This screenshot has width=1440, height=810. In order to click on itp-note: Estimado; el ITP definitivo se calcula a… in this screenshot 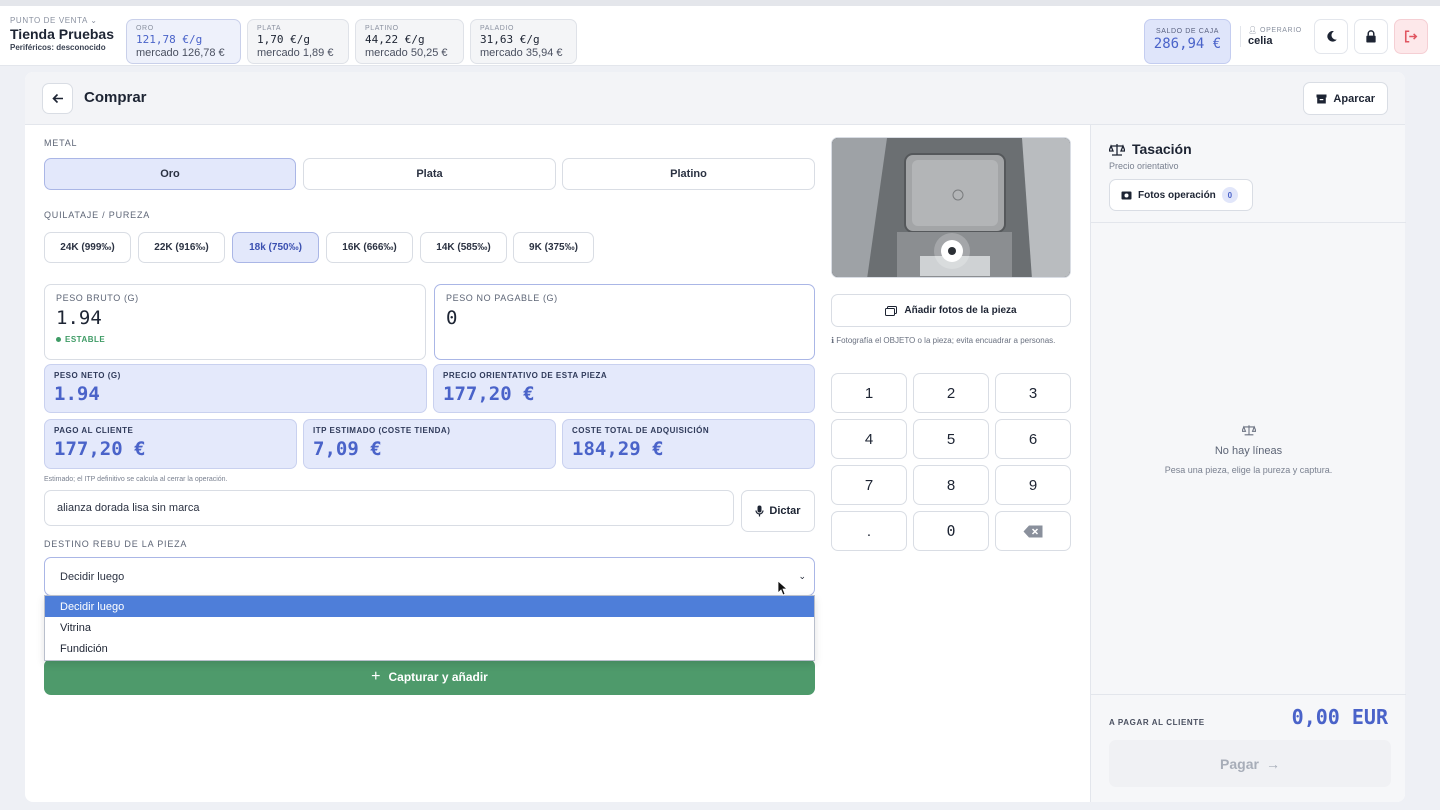, I will do `click(136, 479)`.